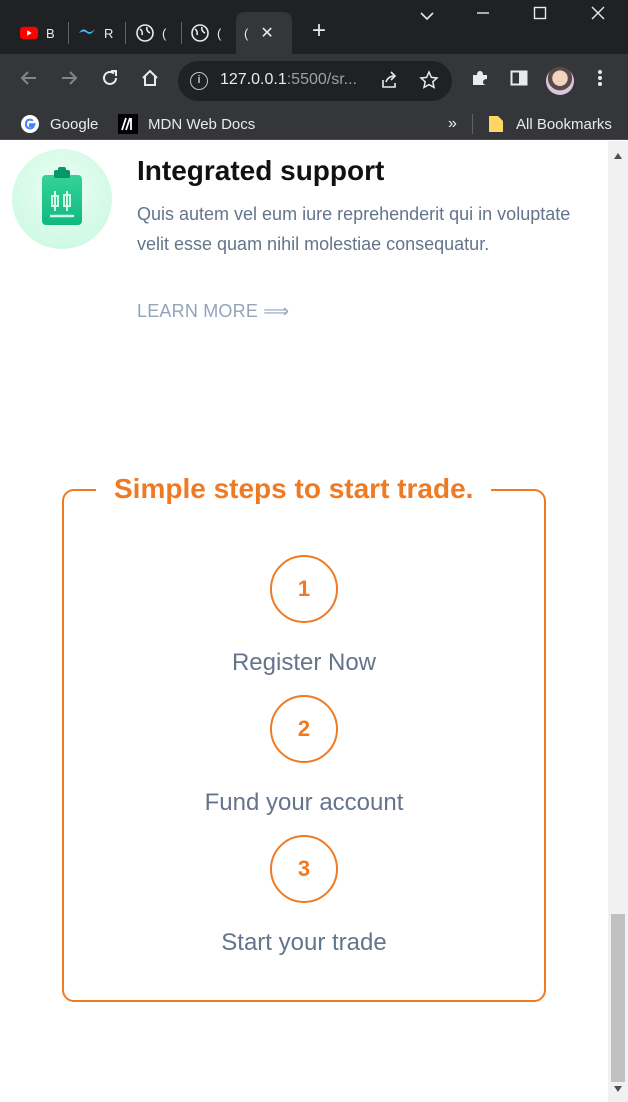  I want to click on step-number-badge: 3, so click(304, 869).